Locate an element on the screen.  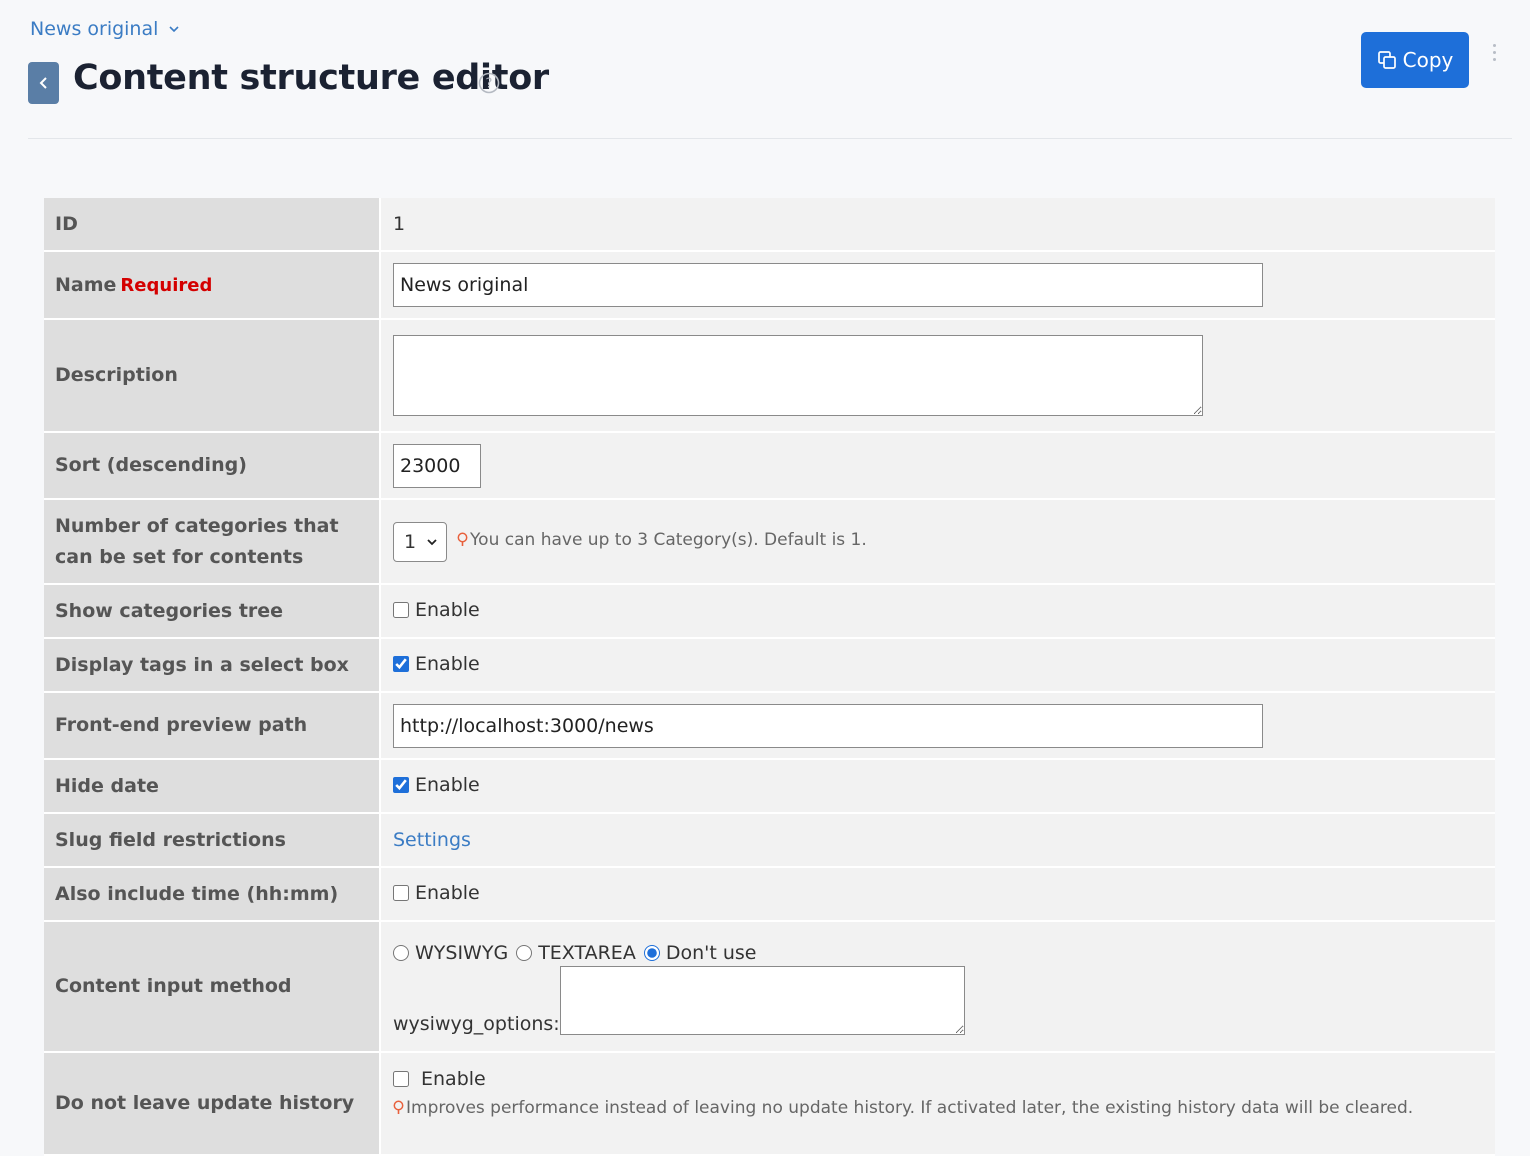
include-time-checkbox is located at coordinates (401, 893).